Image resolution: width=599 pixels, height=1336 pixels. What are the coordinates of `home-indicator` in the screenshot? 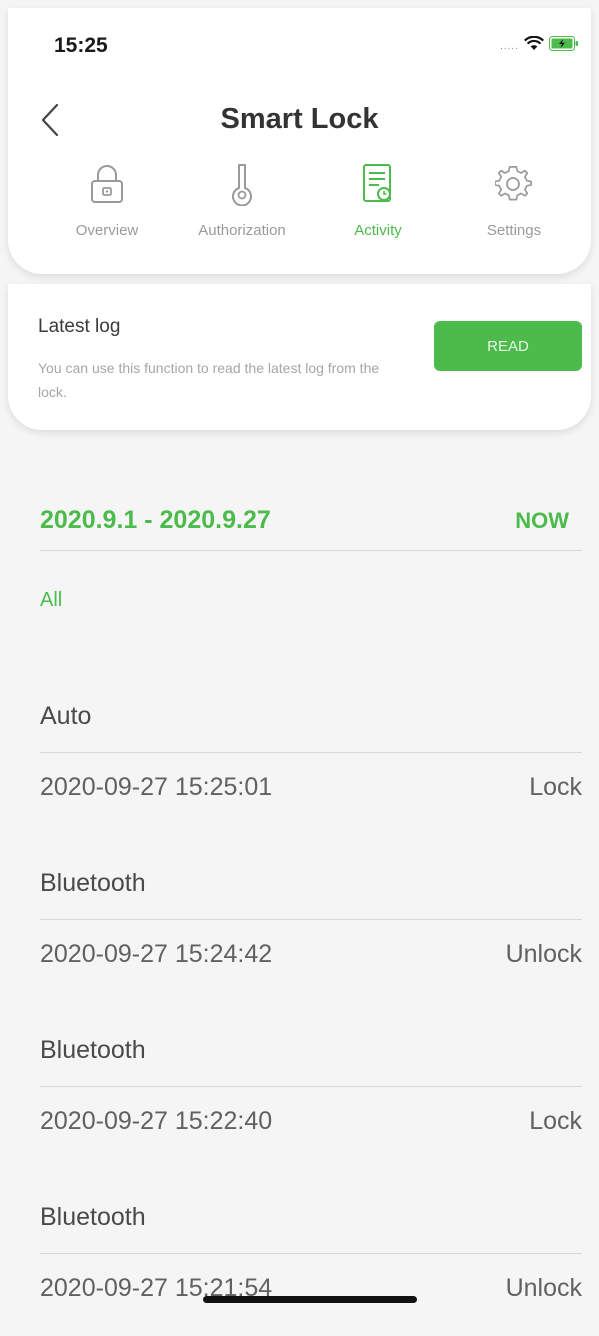 It's located at (310, 1299).